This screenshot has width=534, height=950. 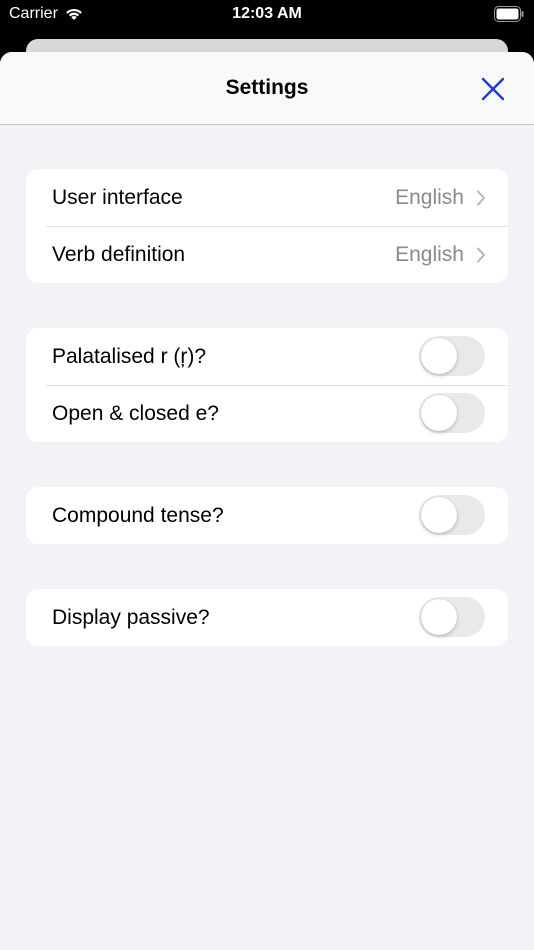 I want to click on verb-definition-label: Verb definition, so click(x=119, y=254).